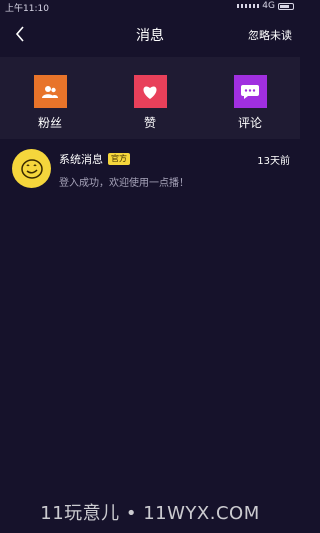 The height and width of the screenshot is (533, 320). What do you see at coordinates (150, 91) in the screenshot?
I see `heart-icon` at bounding box center [150, 91].